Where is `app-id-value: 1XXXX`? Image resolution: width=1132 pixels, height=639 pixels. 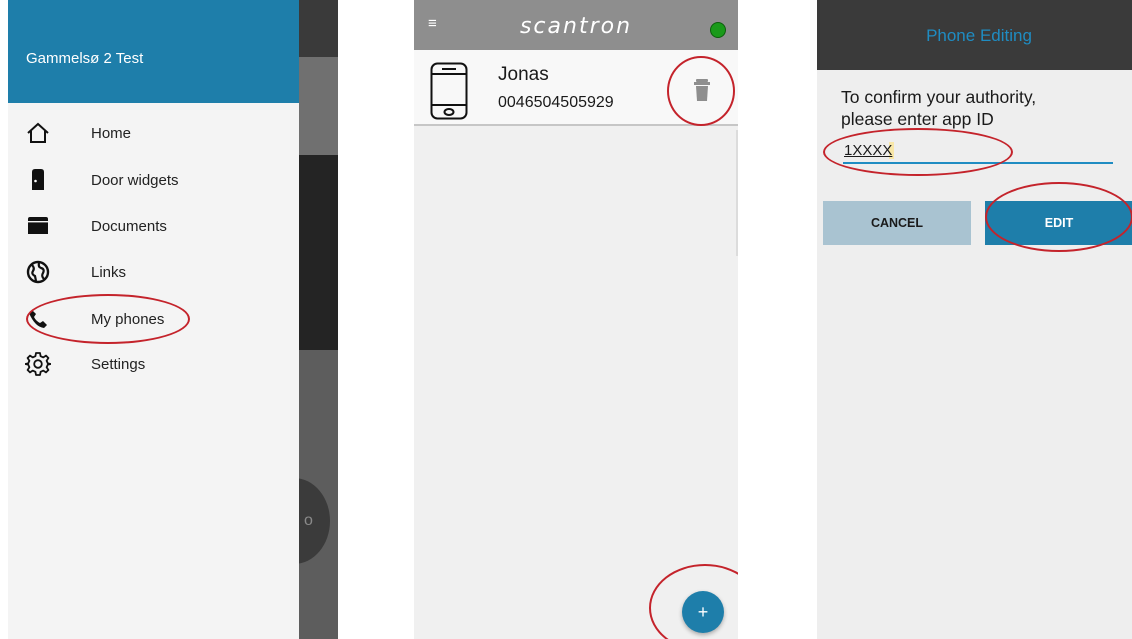
app-id-value: 1XXXX is located at coordinates (868, 150).